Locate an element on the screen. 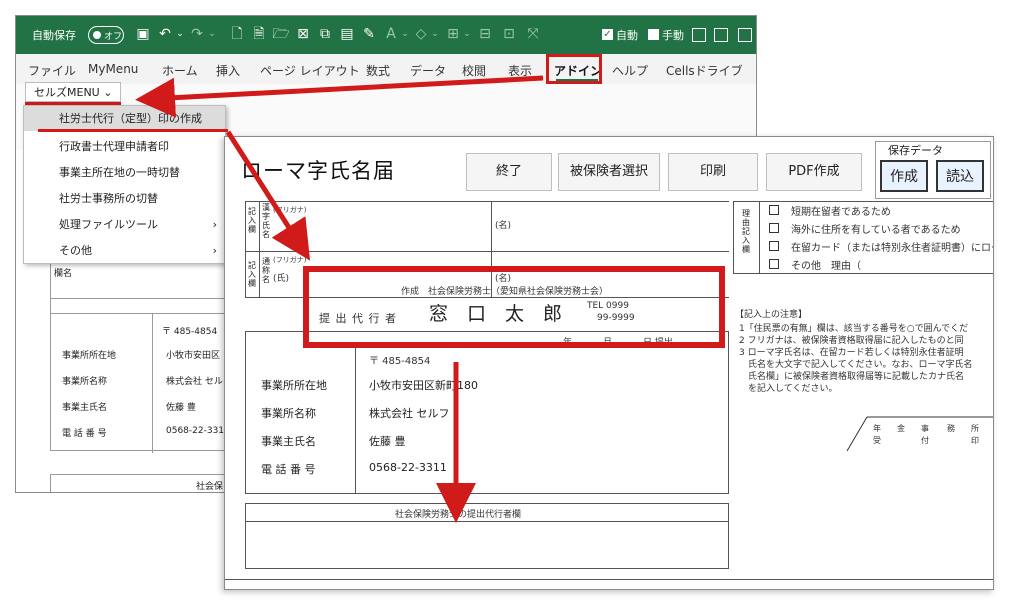 The image size is (1013, 607). employer-value-owner: 佐藤 豊 is located at coordinates (387, 441).